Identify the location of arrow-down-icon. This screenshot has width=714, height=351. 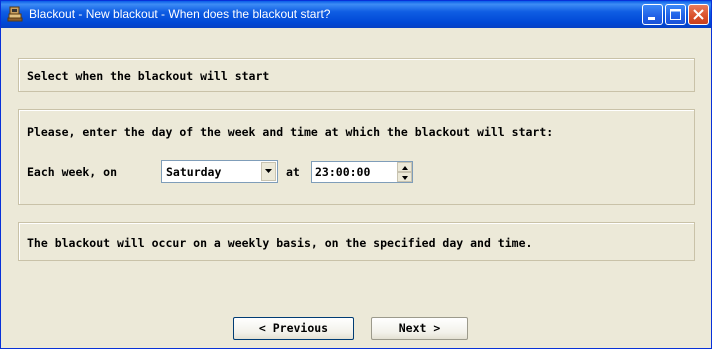
(405, 178).